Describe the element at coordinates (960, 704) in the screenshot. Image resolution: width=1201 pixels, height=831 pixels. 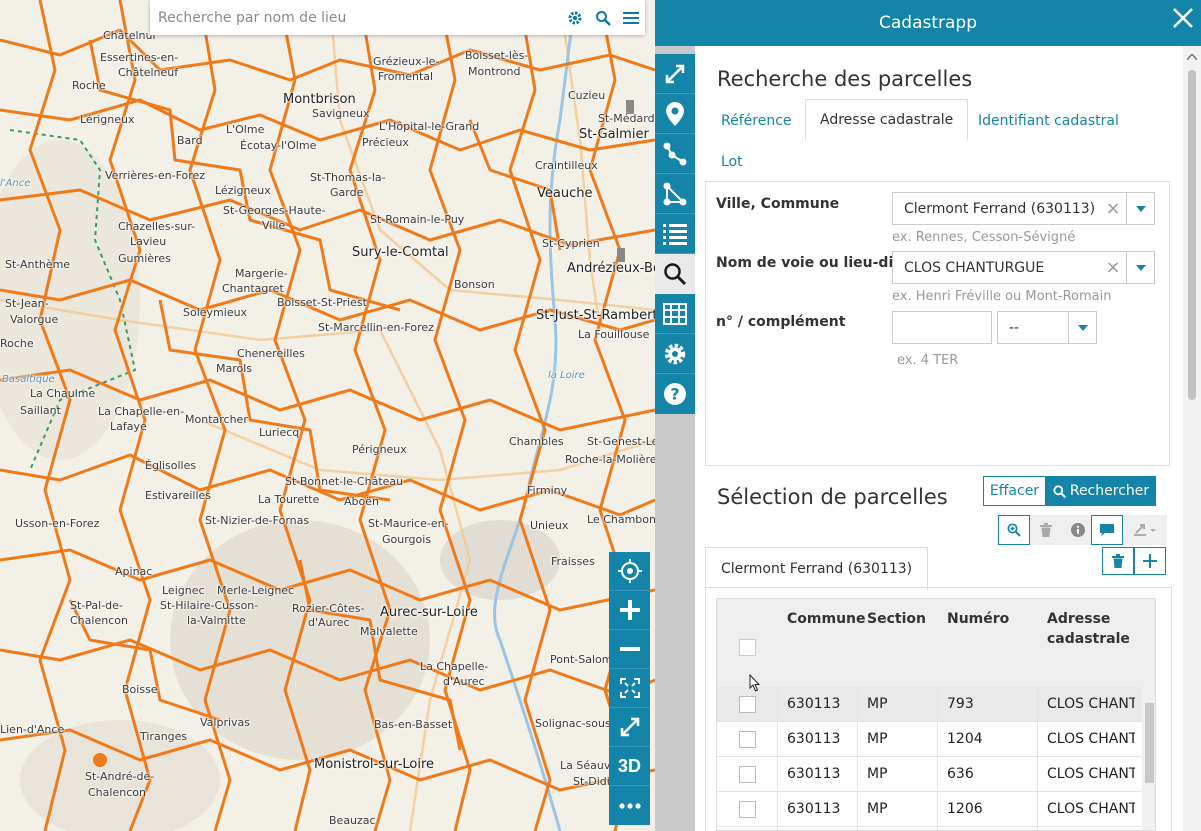
I see `cell-numero: 793` at that location.